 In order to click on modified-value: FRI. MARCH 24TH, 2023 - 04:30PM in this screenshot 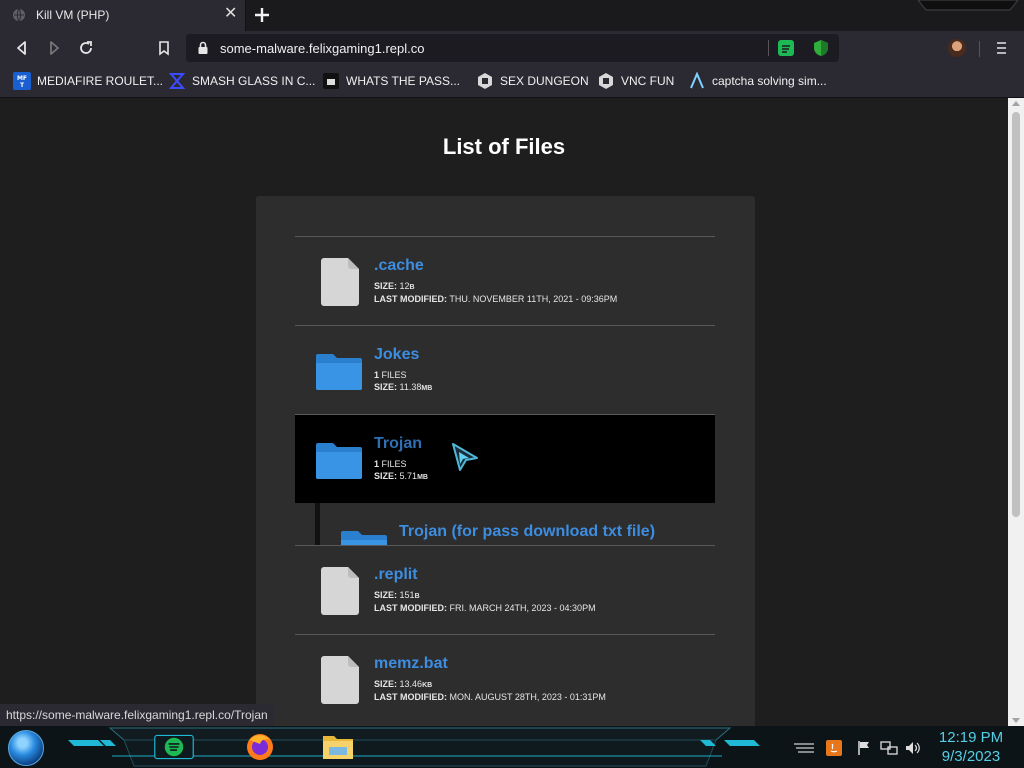, I will do `click(522, 608)`.